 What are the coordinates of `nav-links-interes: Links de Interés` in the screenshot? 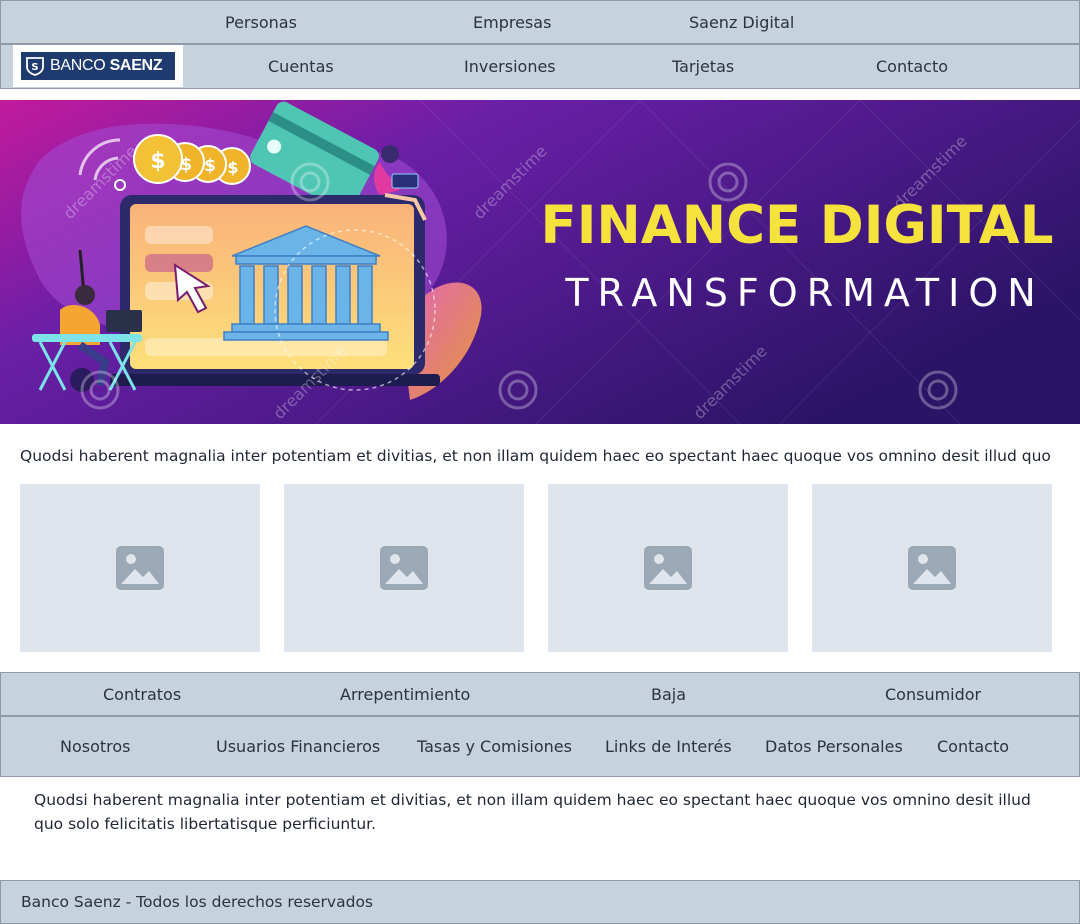 It's located at (668, 746).